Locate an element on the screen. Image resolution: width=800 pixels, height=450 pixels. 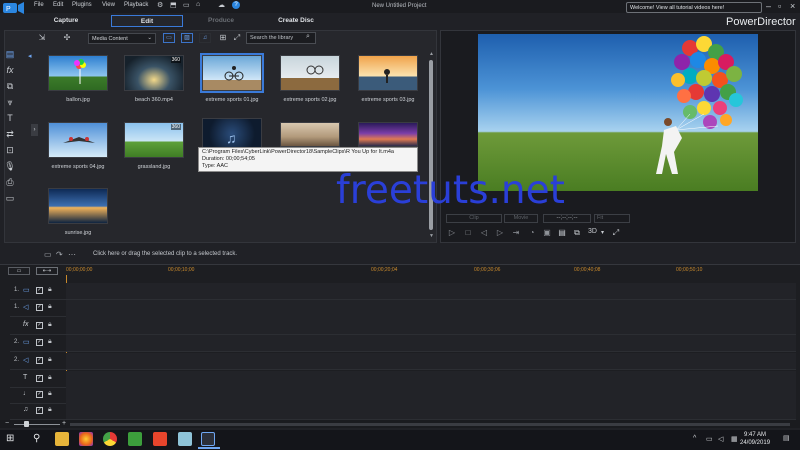
zoom-out-icon: − is located at coordinates (7, 423).